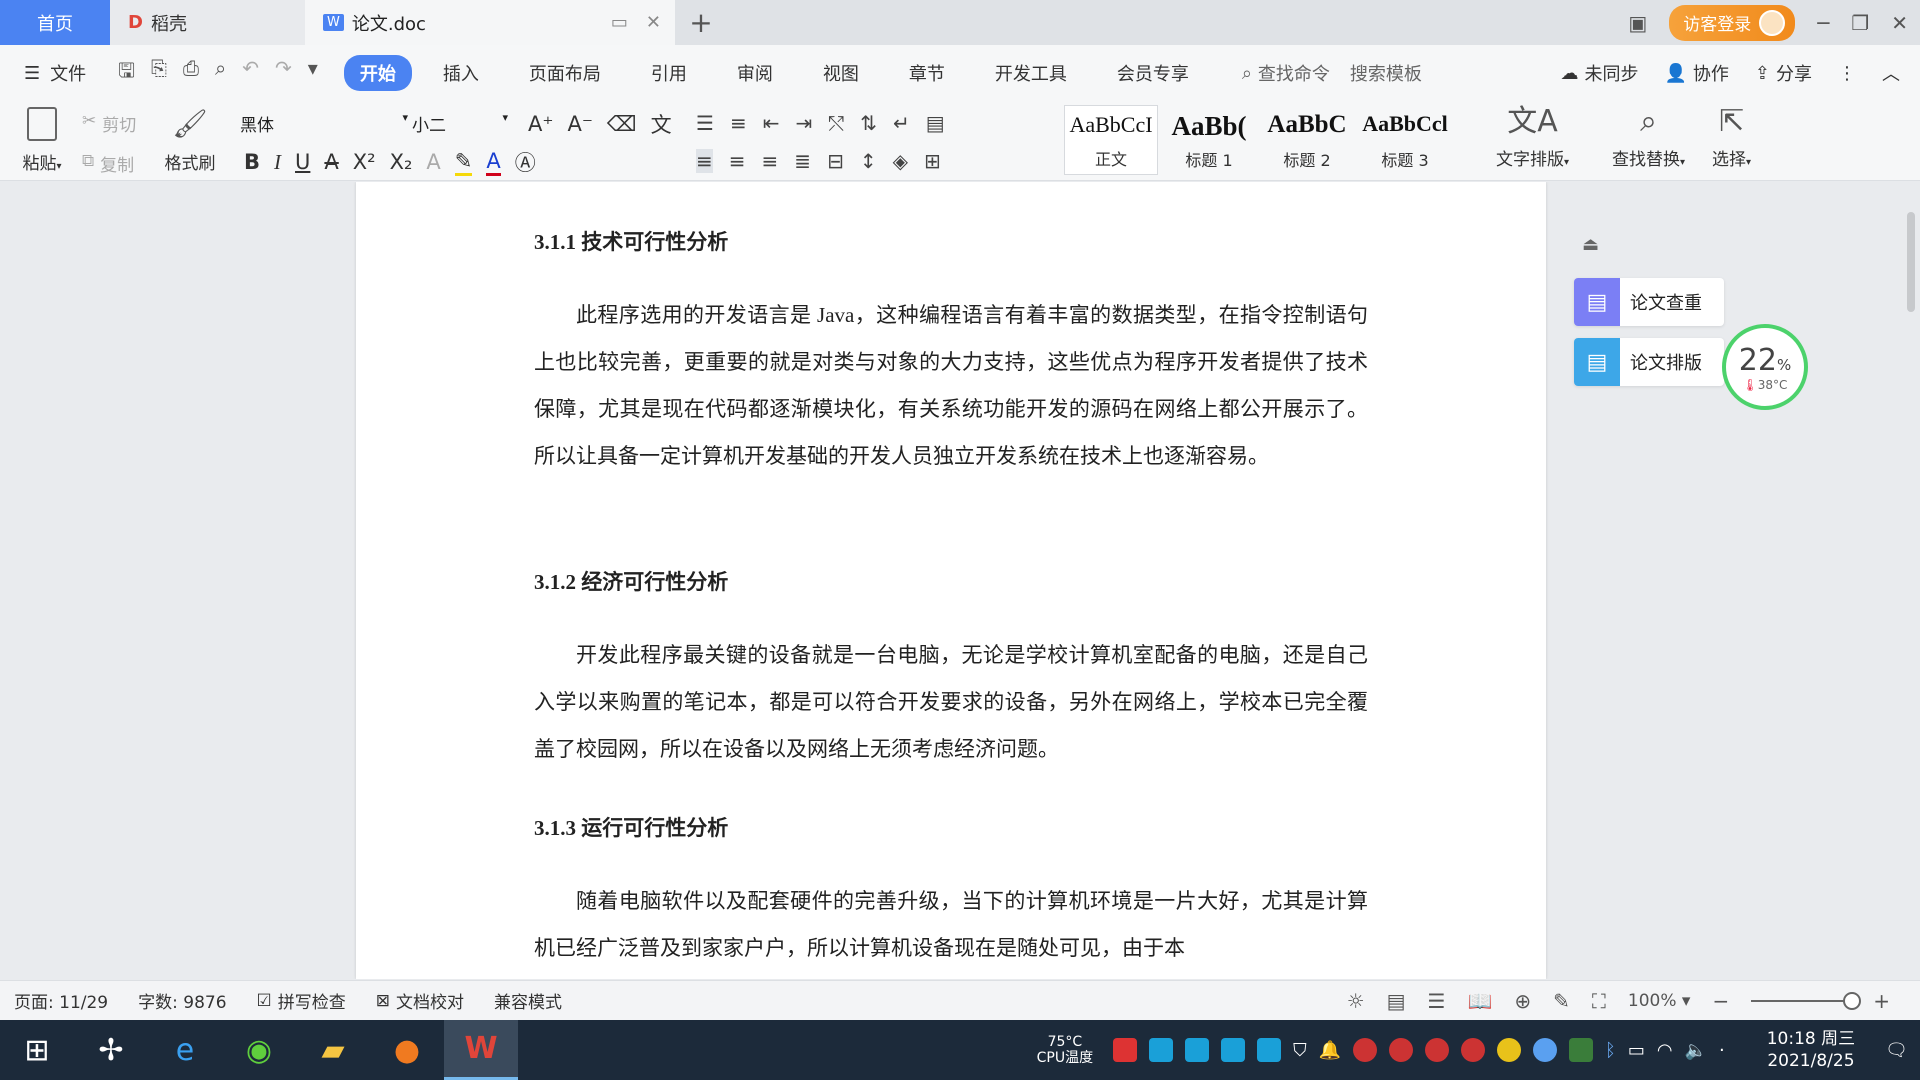 The height and width of the screenshot is (1080, 1920). Describe the element at coordinates (37, 1050) in the screenshot. I see `windows-start-icon: ⊞` at that location.